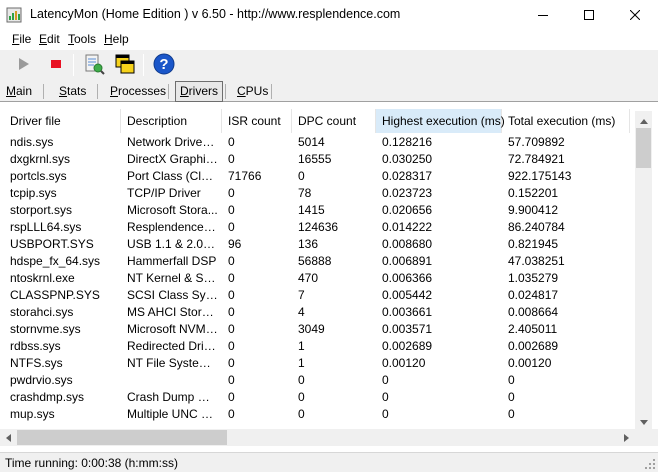  I want to click on cell-driver-file: storahci.sys, so click(42, 312).